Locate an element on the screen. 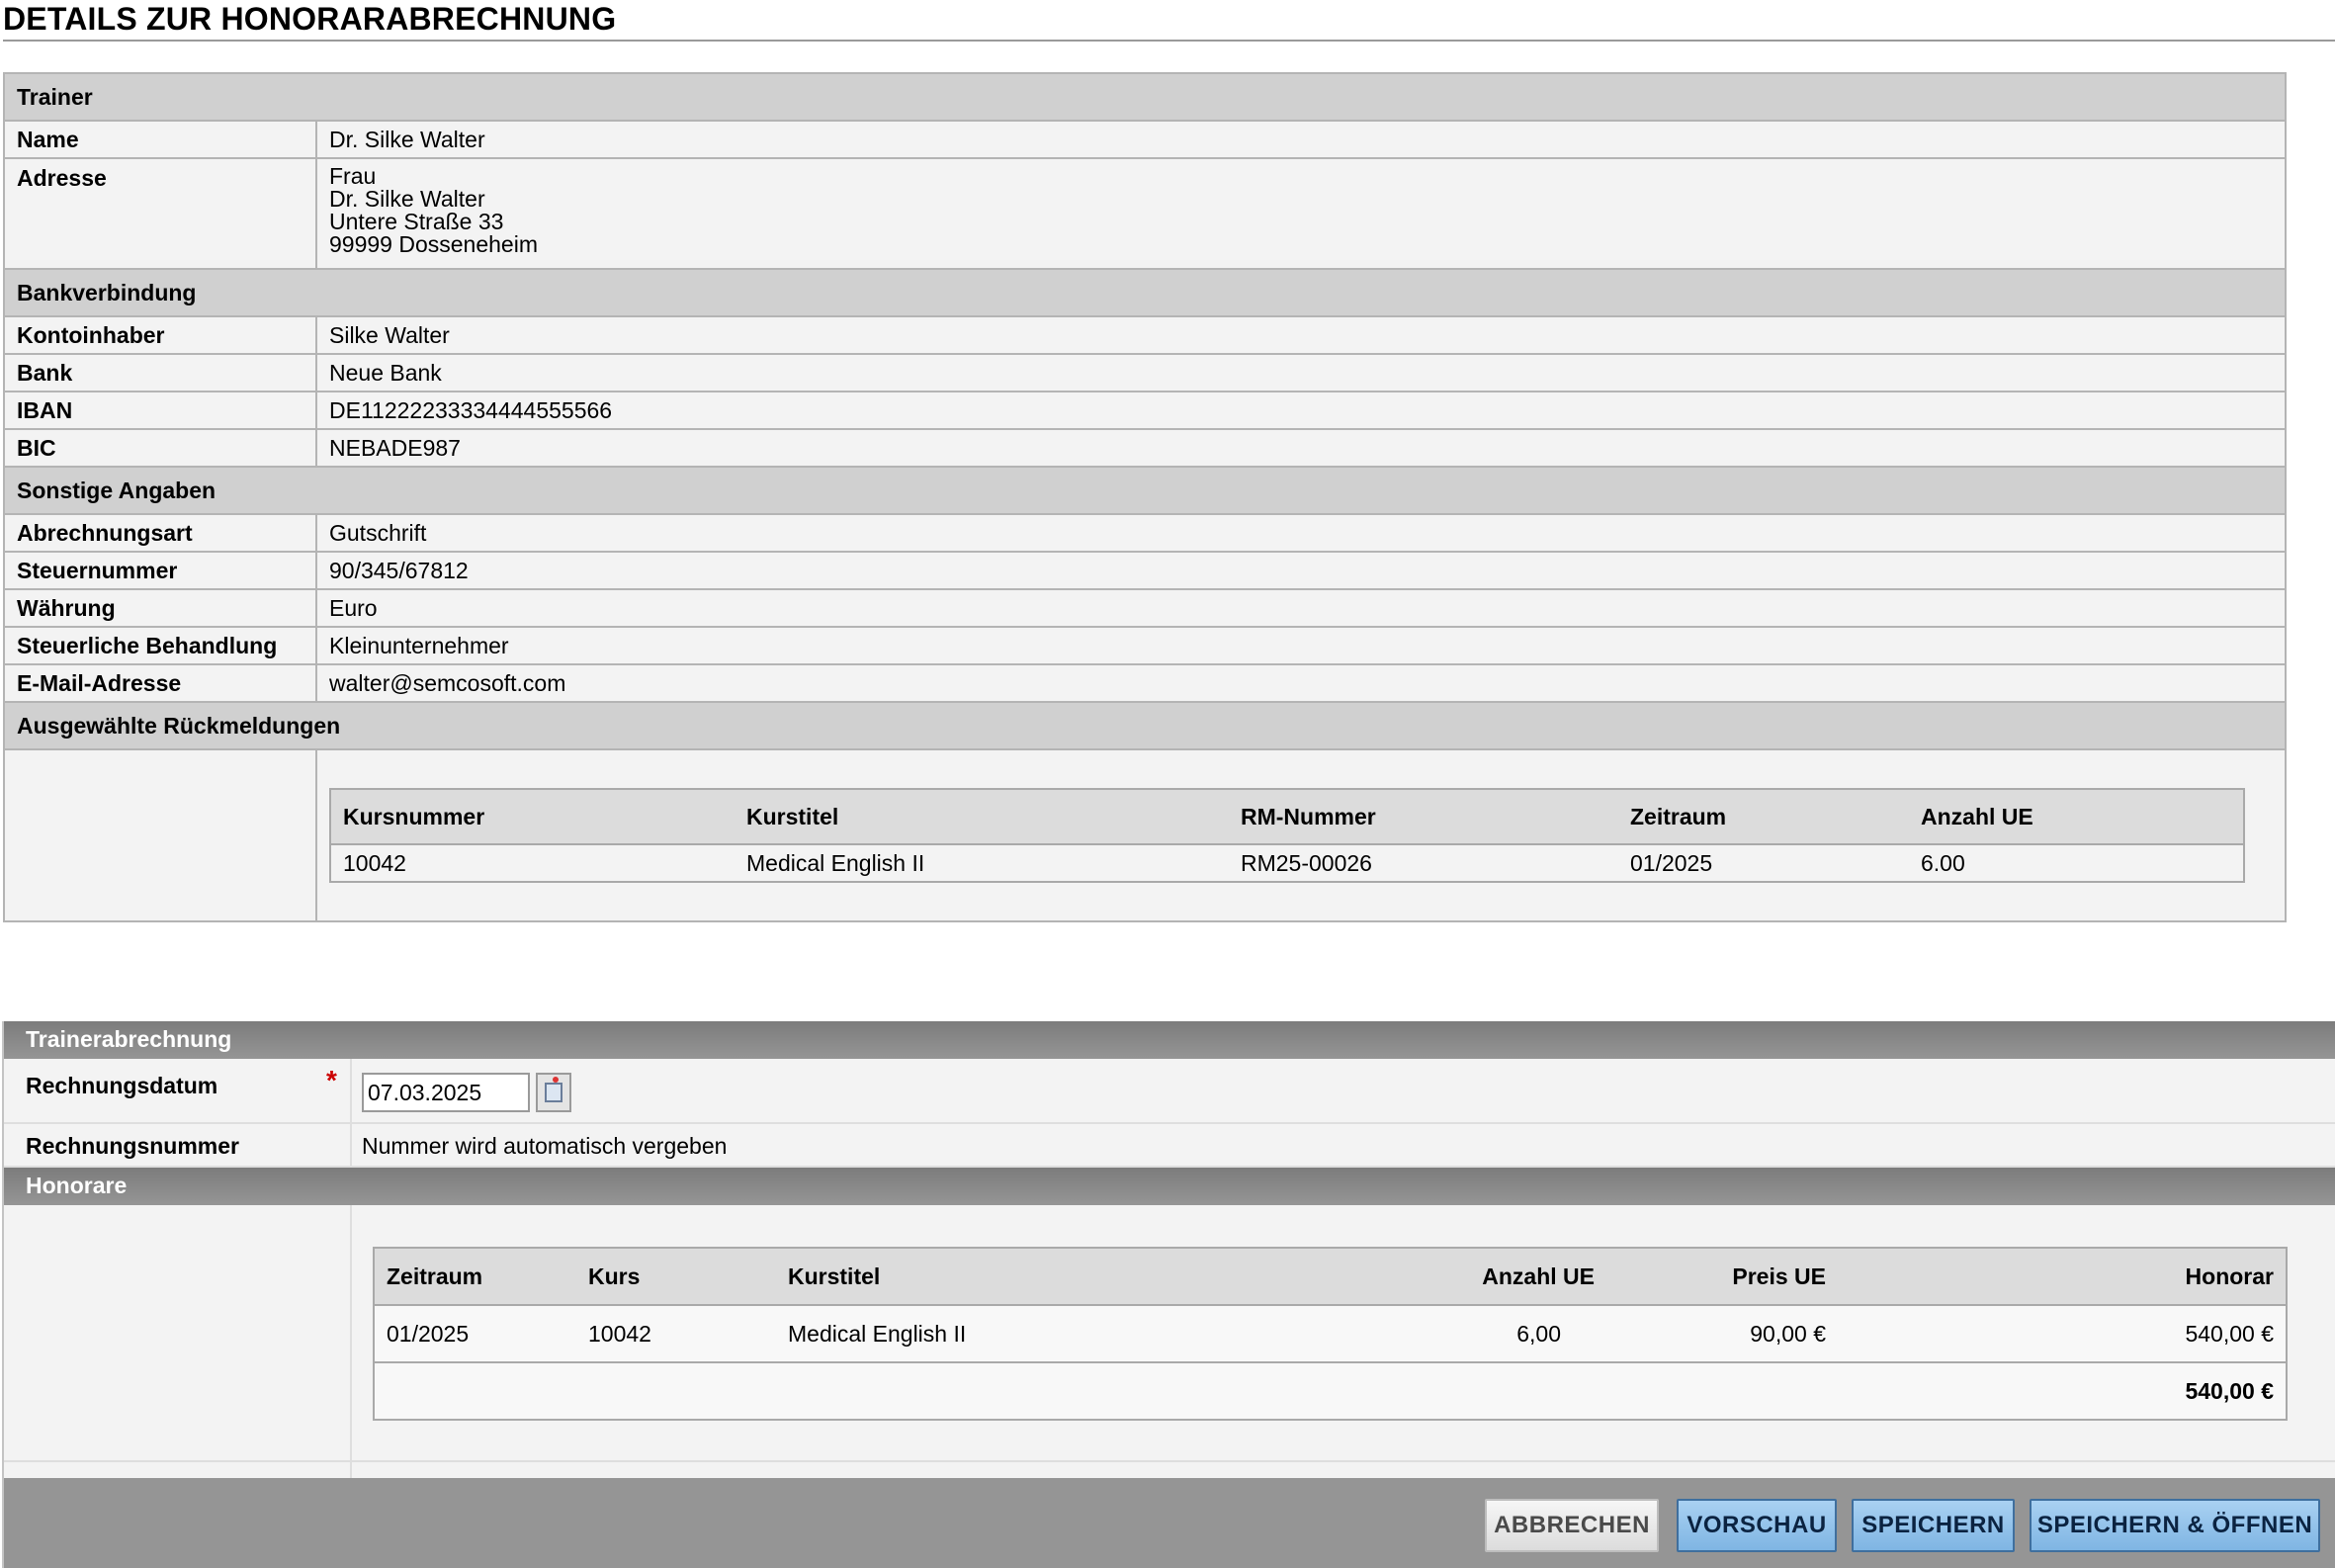 Image resolution: width=2335 pixels, height=1568 pixels. bic-value: NEBADE987 is located at coordinates (1301, 448).